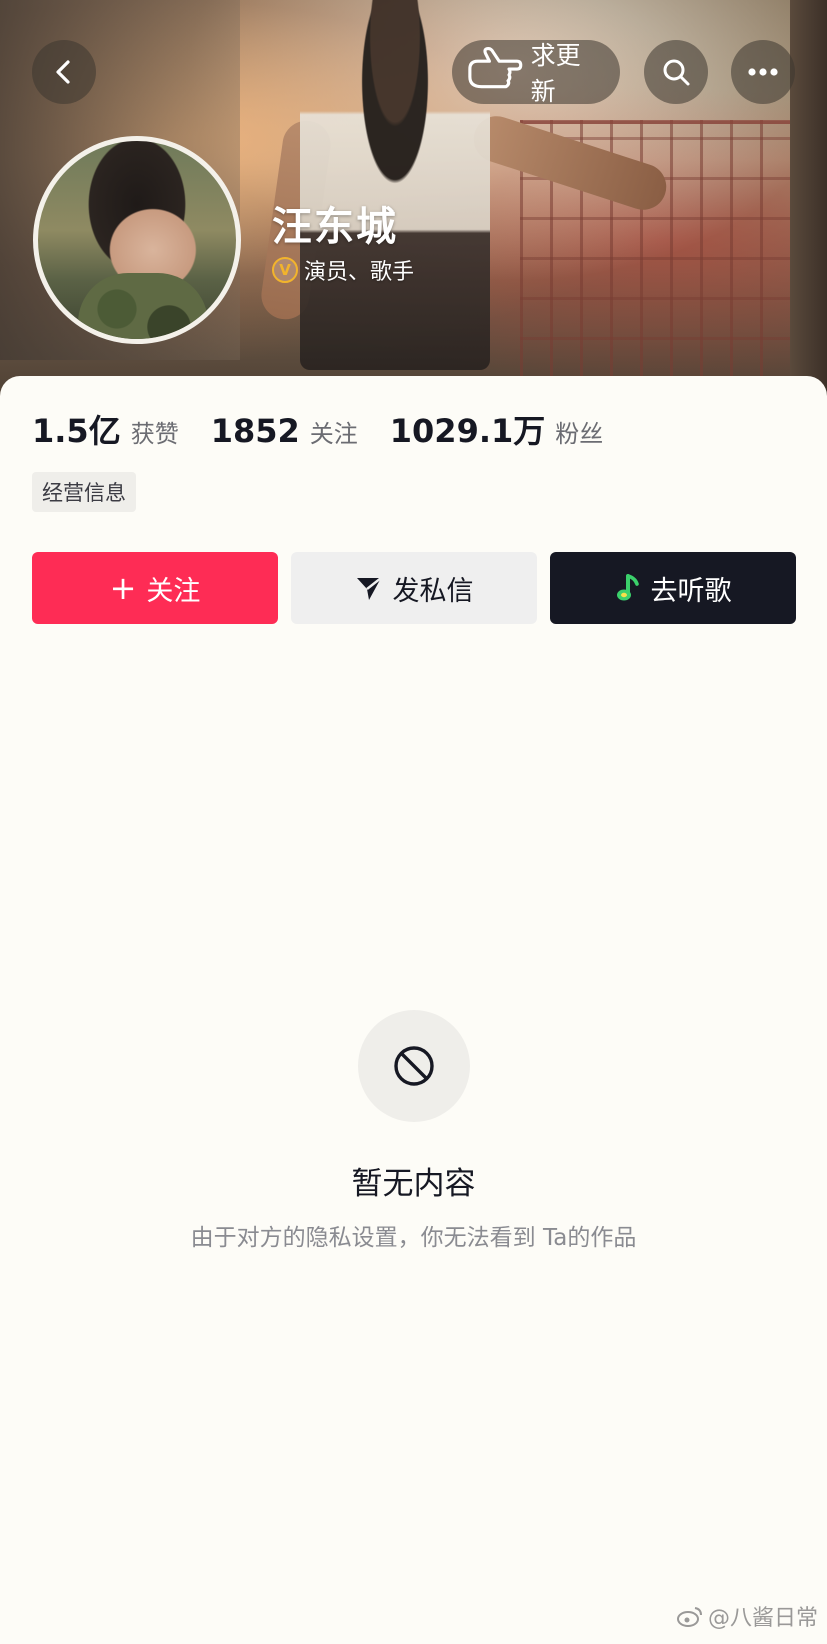  Describe the element at coordinates (369, 588) in the screenshot. I see `send-icon` at that location.